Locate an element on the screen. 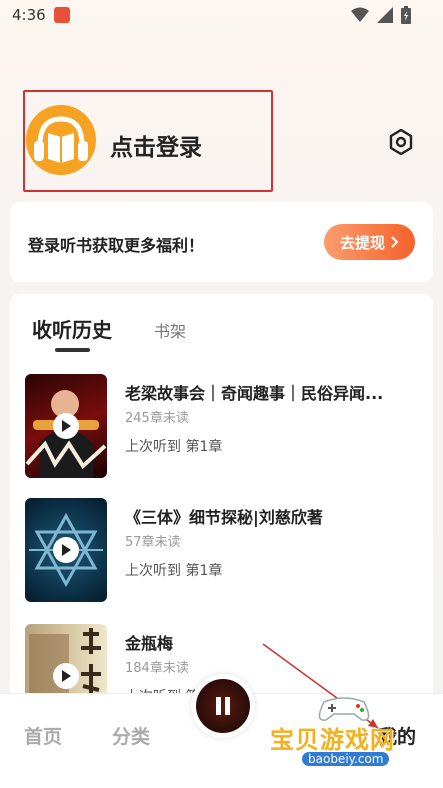 This screenshot has height=788, width=443. tab-listening-history: 收听历史 is located at coordinates (72, 328).